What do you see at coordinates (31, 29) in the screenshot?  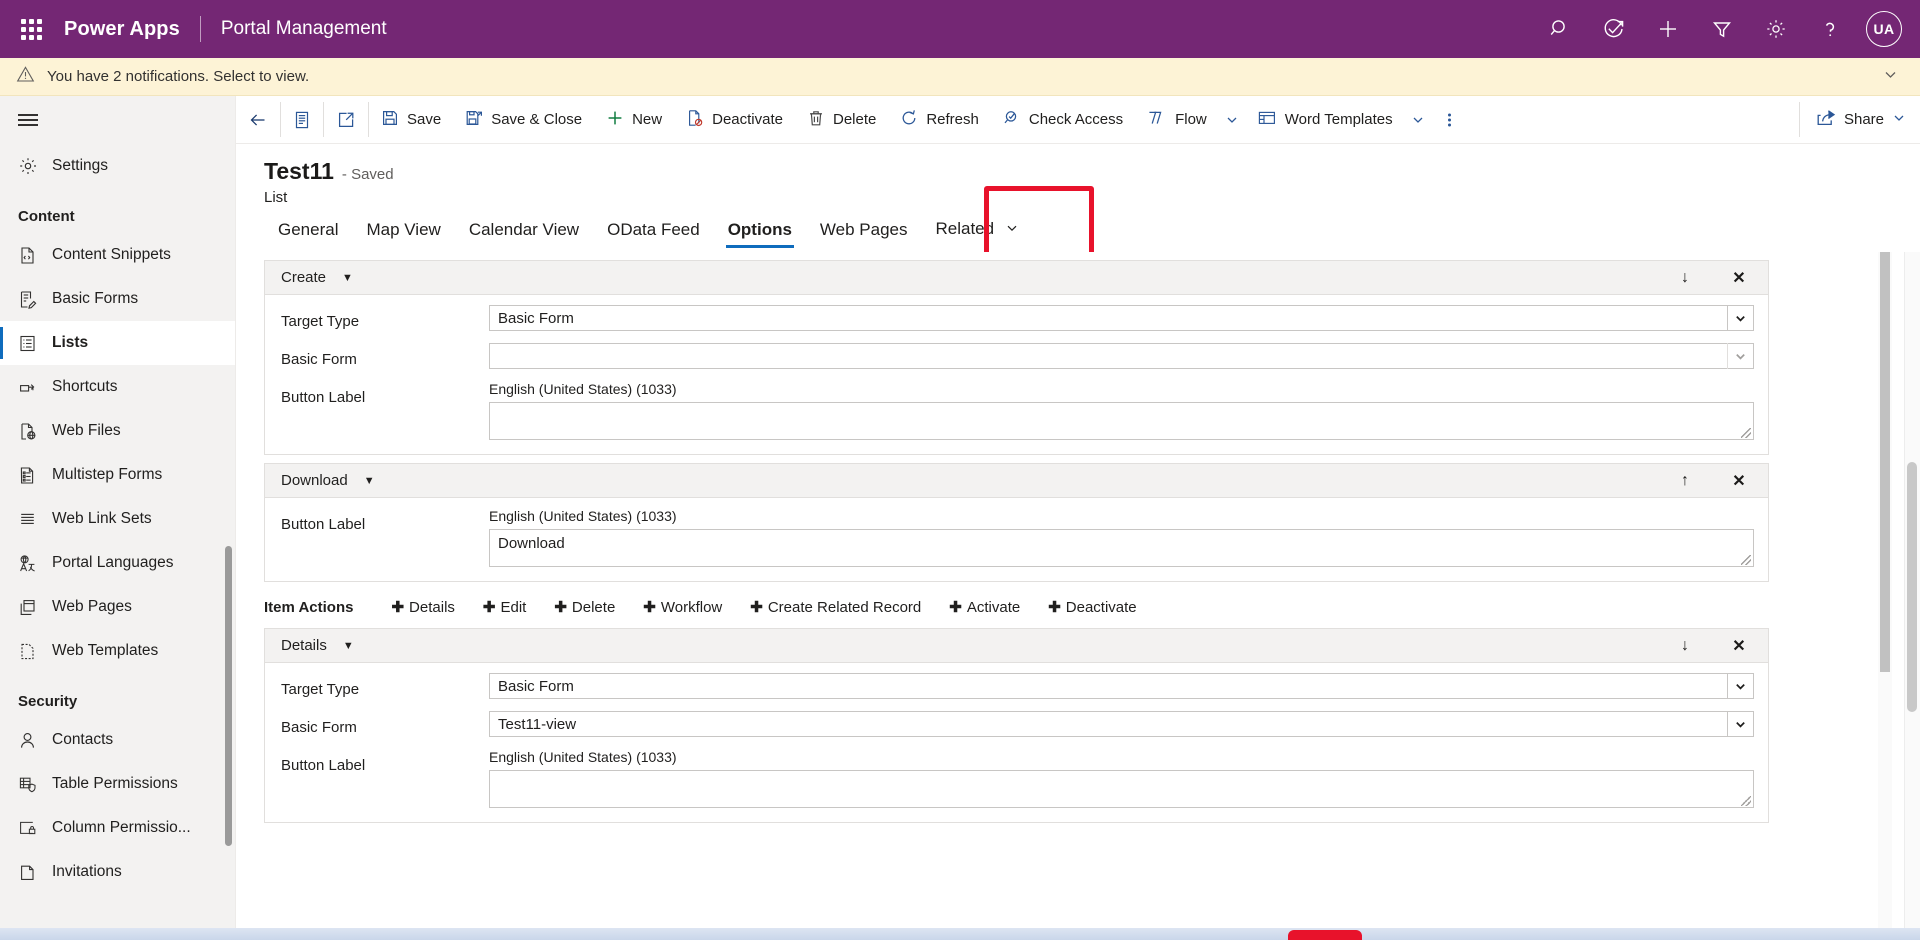 I see `waffle-icon` at bounding box center [31, 29].